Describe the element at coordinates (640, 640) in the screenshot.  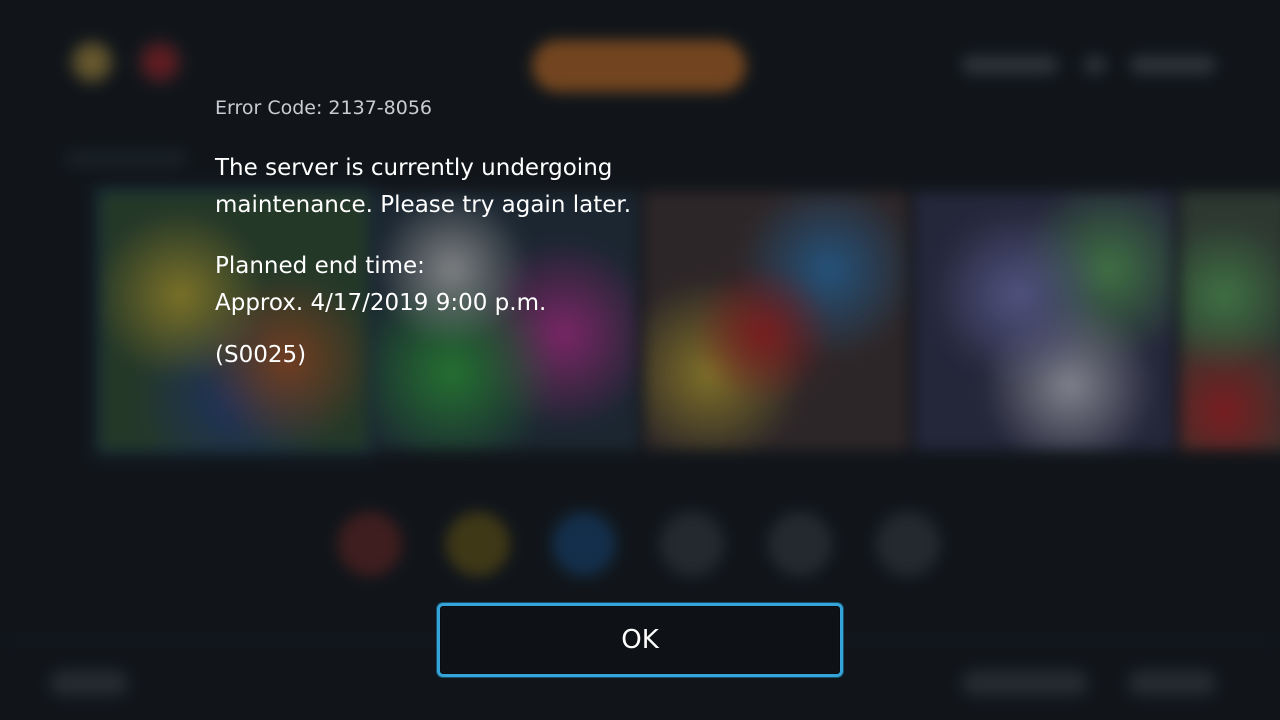
I see `ok-button: OK` at that location.